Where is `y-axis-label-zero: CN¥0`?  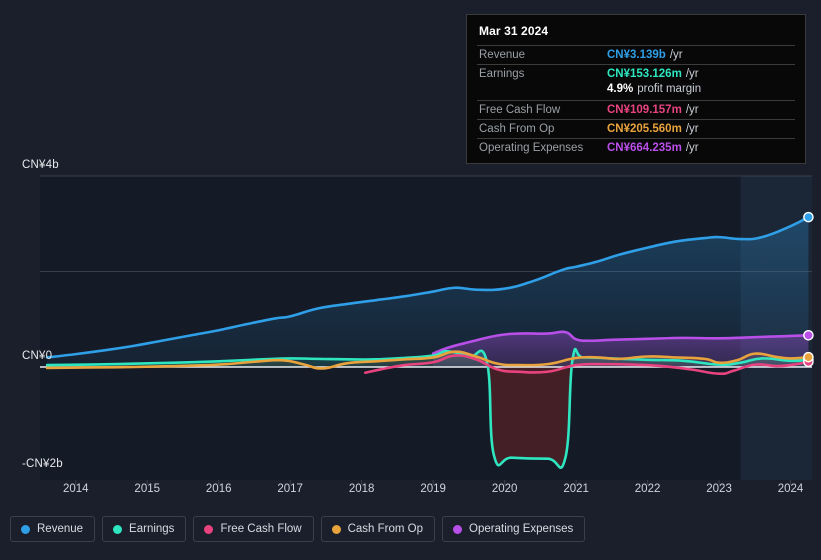 y-axis-label-zero: CN¥0 is located at coordinates (37, 356).